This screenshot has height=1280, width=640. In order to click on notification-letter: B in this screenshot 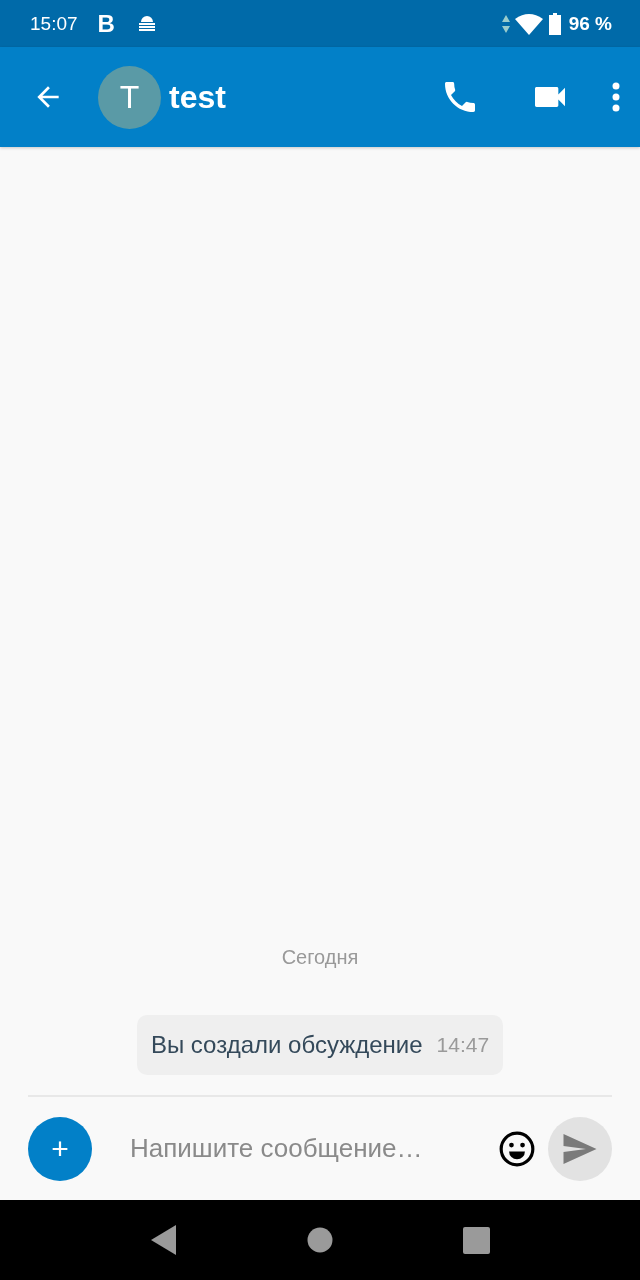, I will do `click(106, 23)`.